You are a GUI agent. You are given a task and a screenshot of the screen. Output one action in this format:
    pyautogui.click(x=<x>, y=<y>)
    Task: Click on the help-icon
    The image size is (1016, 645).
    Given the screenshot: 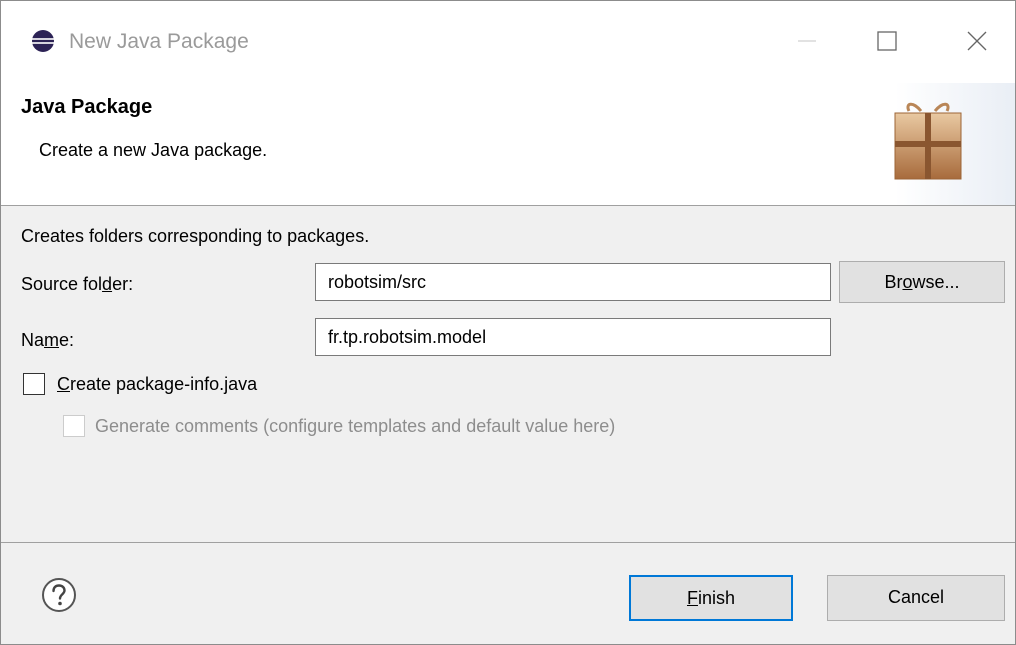 What is the action you would take?
    pyautogui.click(x=59, y=595)
    